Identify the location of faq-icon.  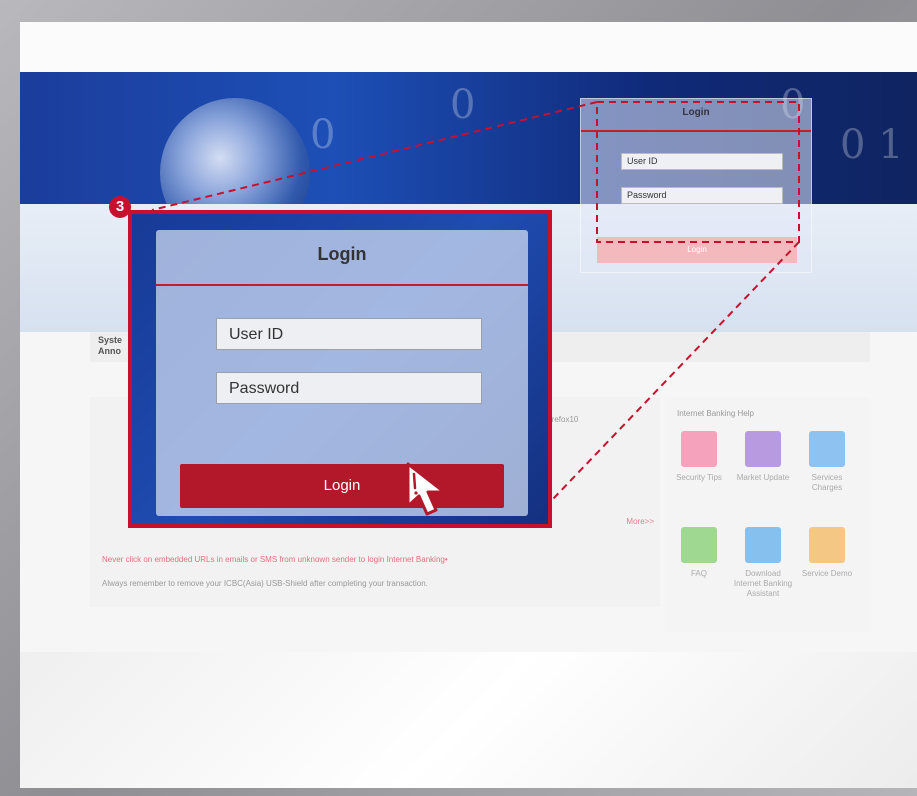
(699, 545).